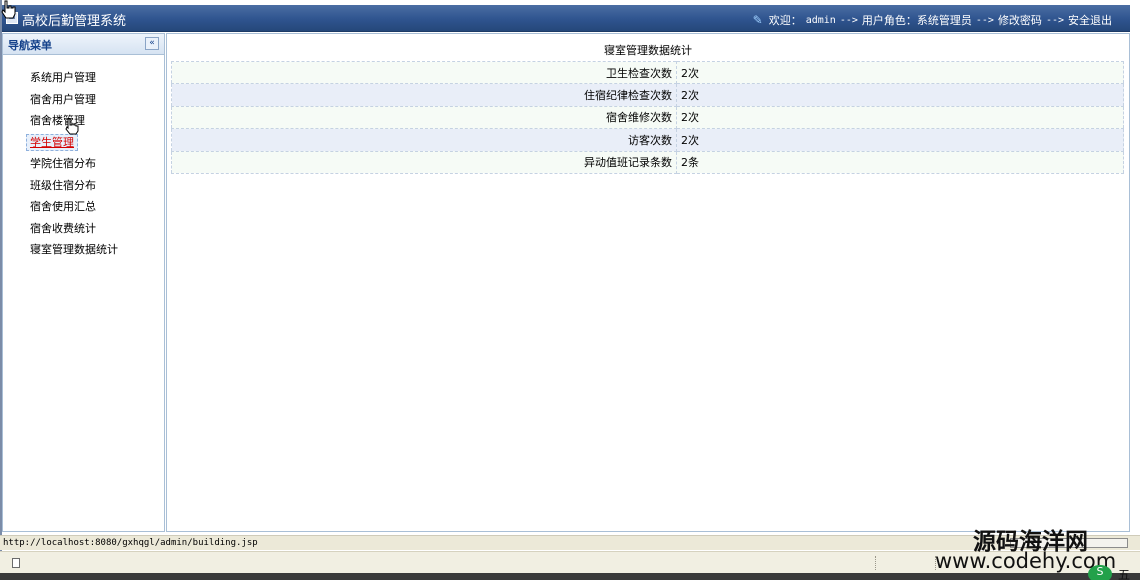  Describe the element at coordinates (152, 43) in the screenshot. I see `collapse-sidebar-button: «` at that location.